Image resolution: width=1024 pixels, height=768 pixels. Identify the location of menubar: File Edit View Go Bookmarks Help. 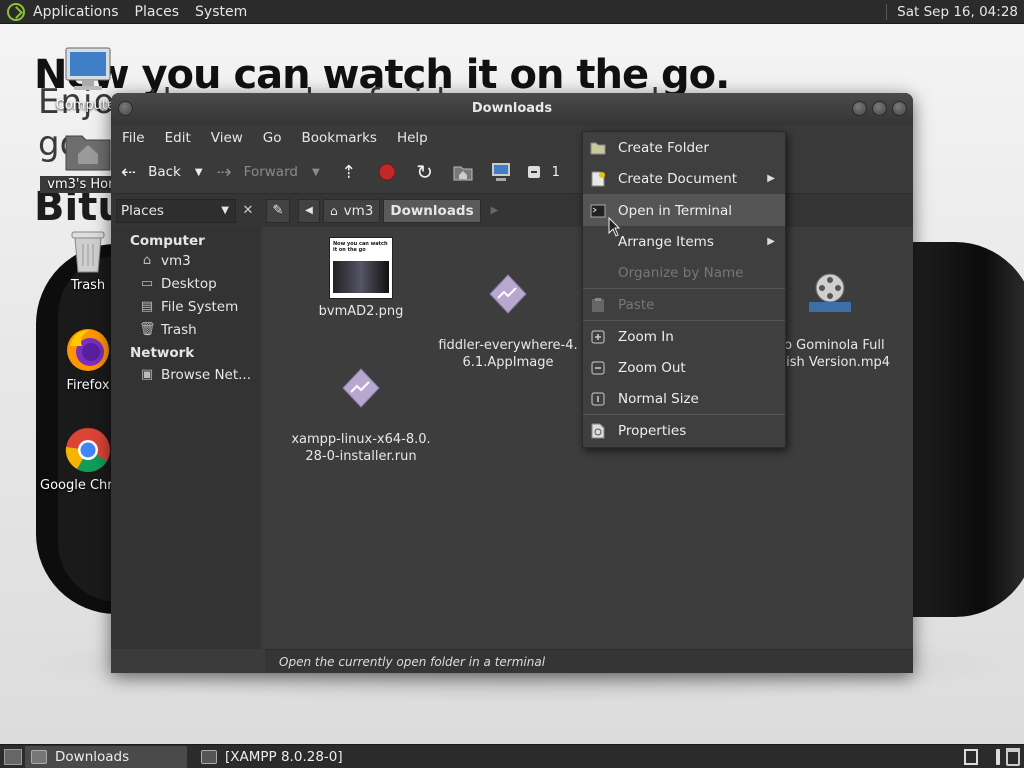
(512, 138).